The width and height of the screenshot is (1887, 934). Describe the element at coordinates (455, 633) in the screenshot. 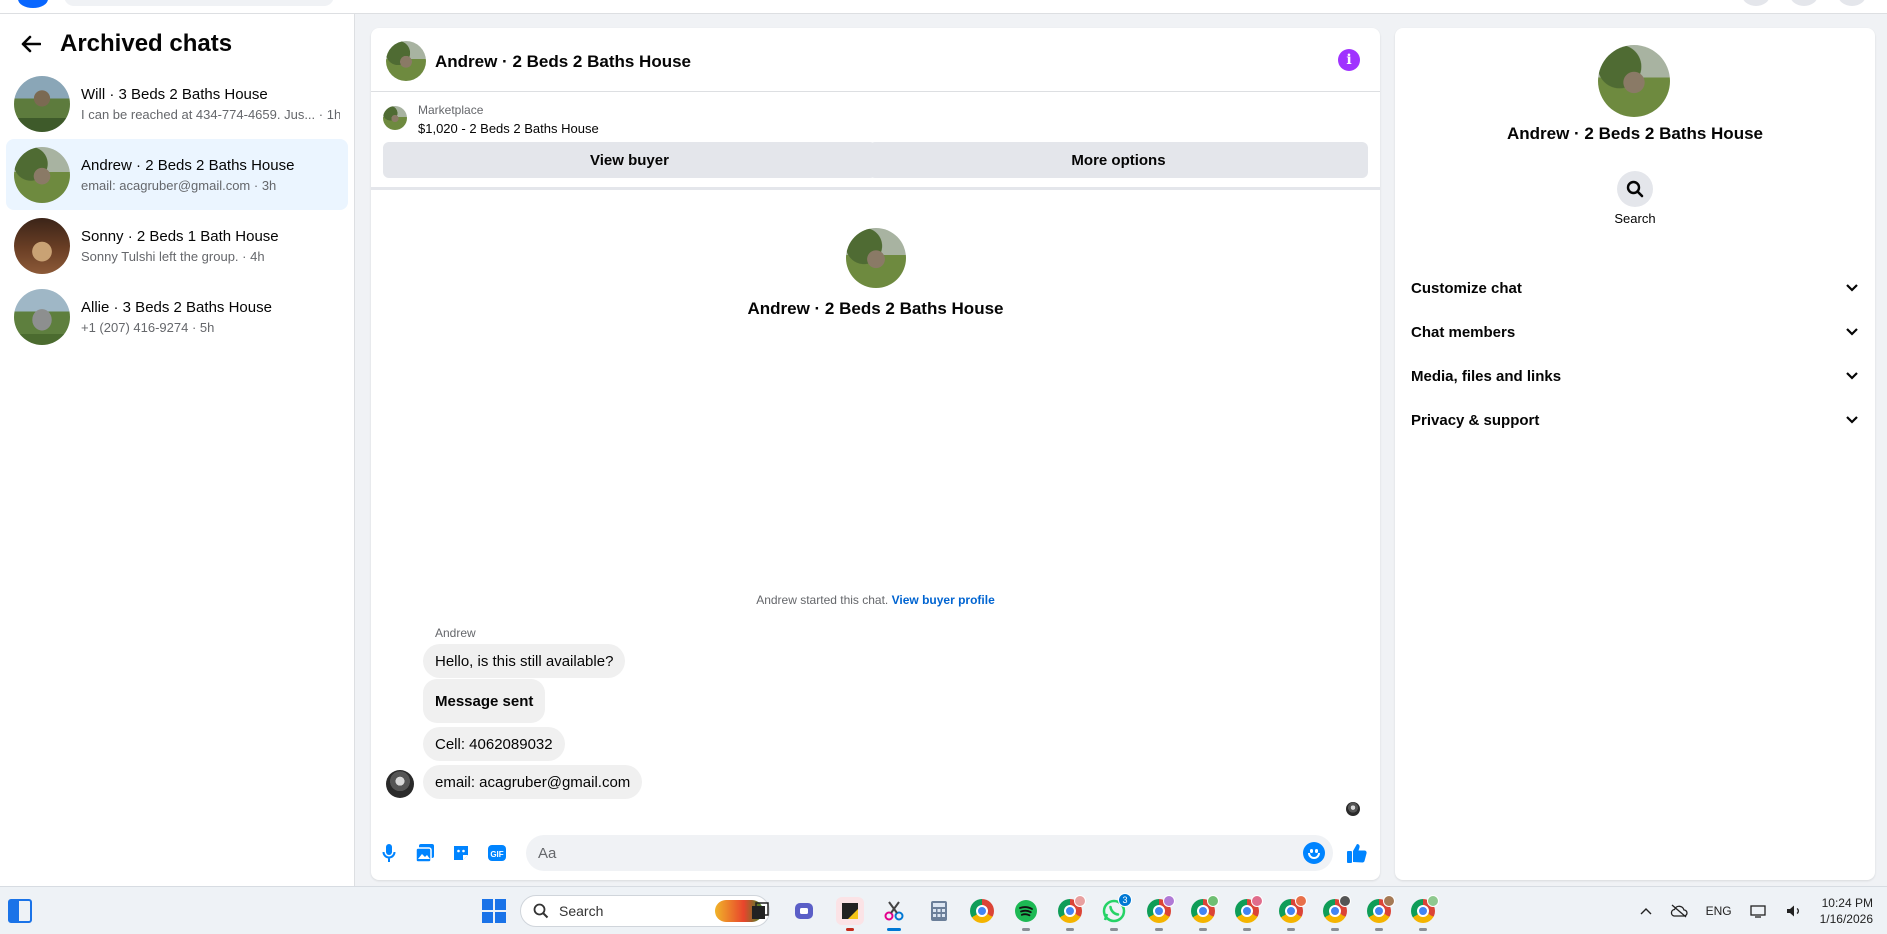

I see `message-sender-name: Andrew` at that location.